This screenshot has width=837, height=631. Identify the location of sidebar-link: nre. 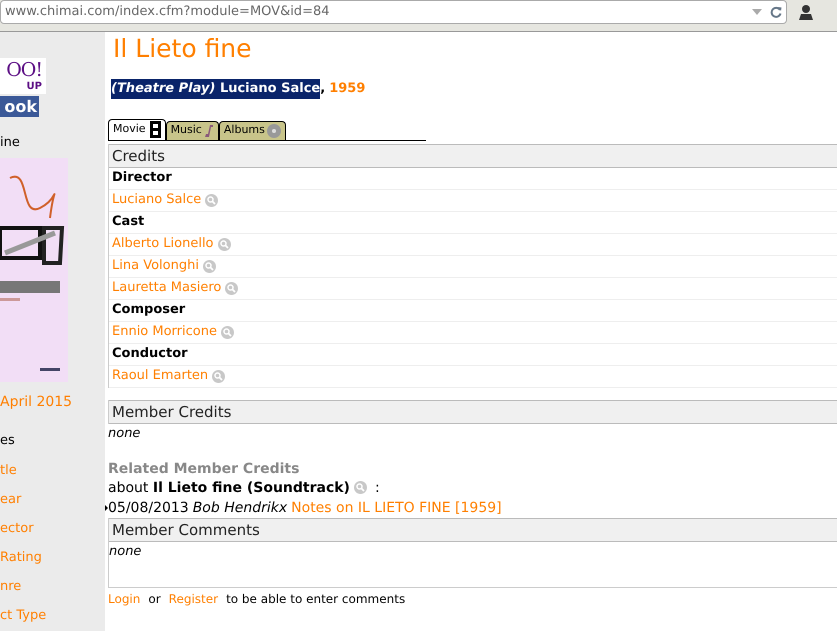
(52, 587).